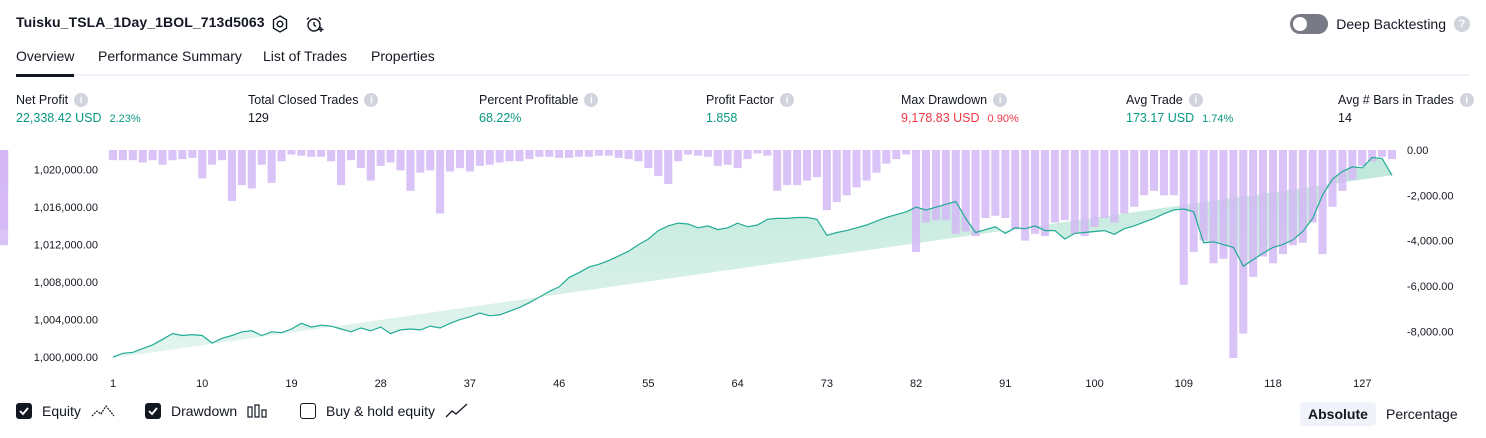 This screenshot has height=438, width=1486. What do you see at coordinates (1094, 384) in the screenshot?
I see `x-axis-tick: 100` at bounding box center [1094, 384].